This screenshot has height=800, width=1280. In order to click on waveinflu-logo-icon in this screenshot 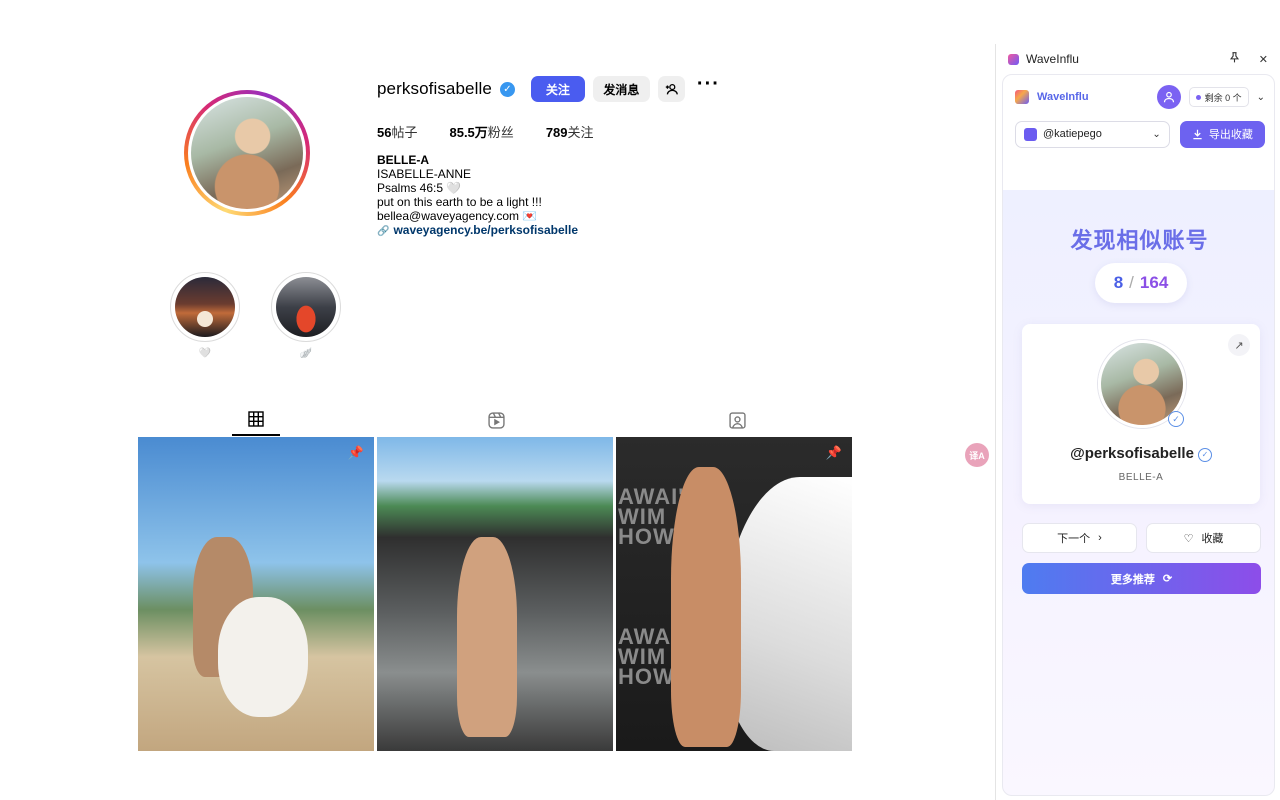, I will do `click(1013, 59)`.